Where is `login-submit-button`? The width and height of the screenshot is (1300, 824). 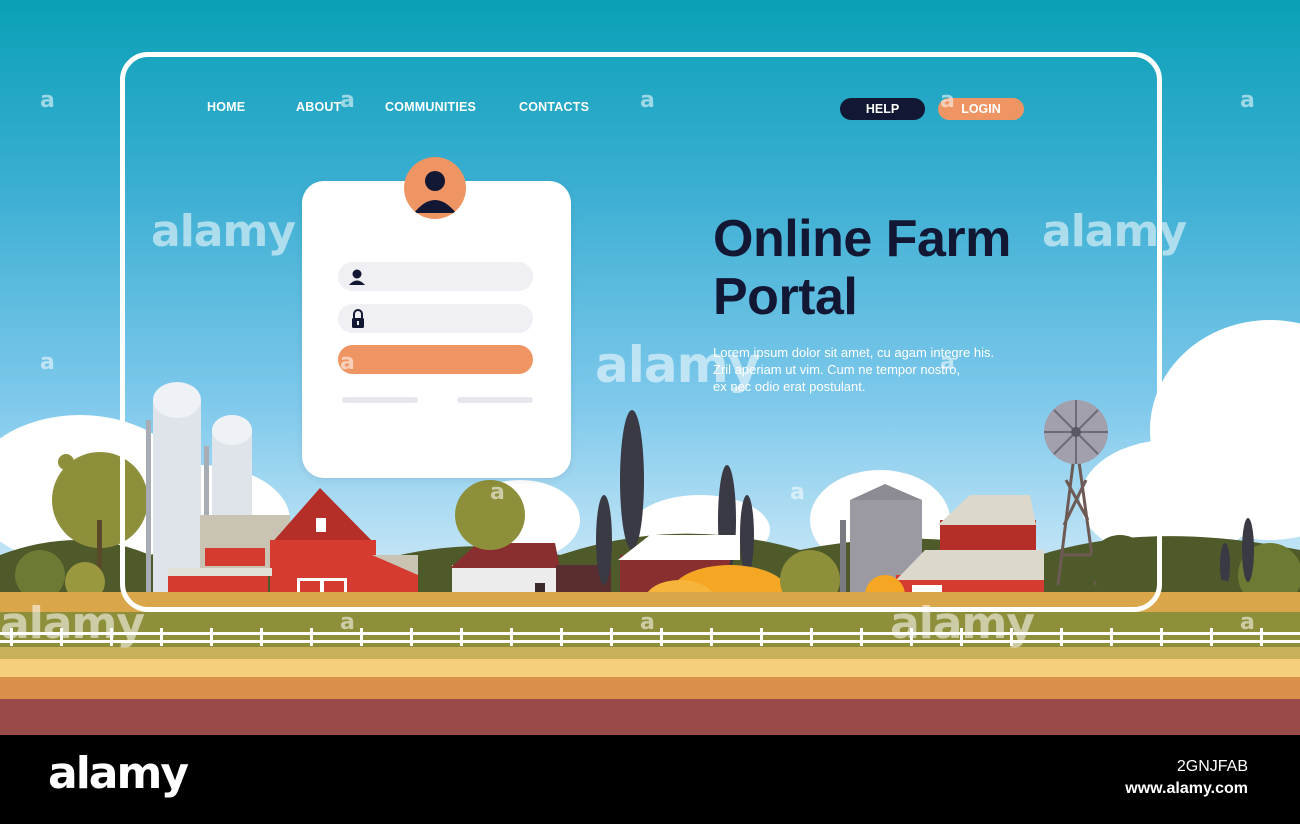
login-submit-button is located at coordinates (435, 359).